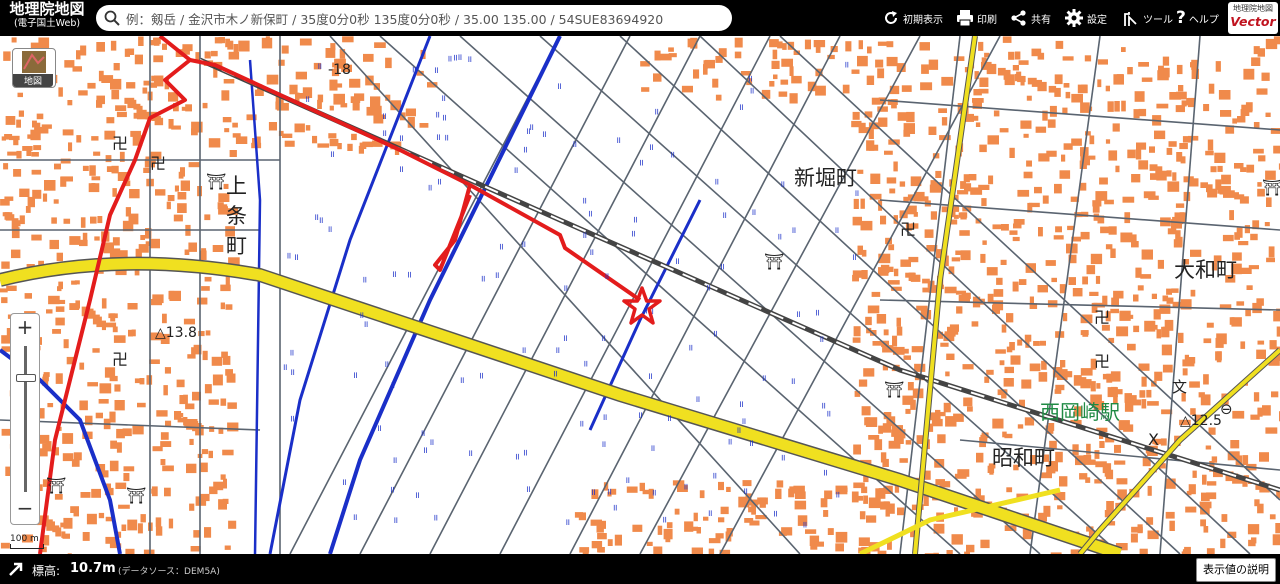  Describe the element at coordinates (642, 306) in the screenshot. I see `star-icon` at that location.